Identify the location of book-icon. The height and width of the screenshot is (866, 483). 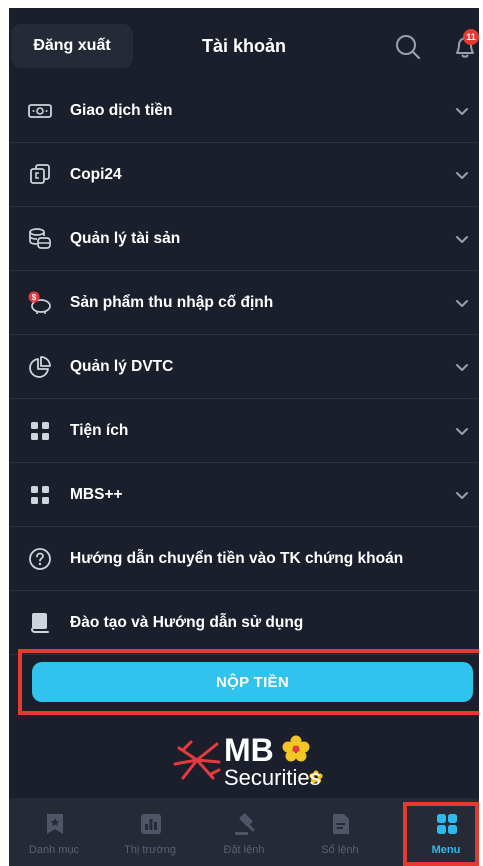
(40, 623).